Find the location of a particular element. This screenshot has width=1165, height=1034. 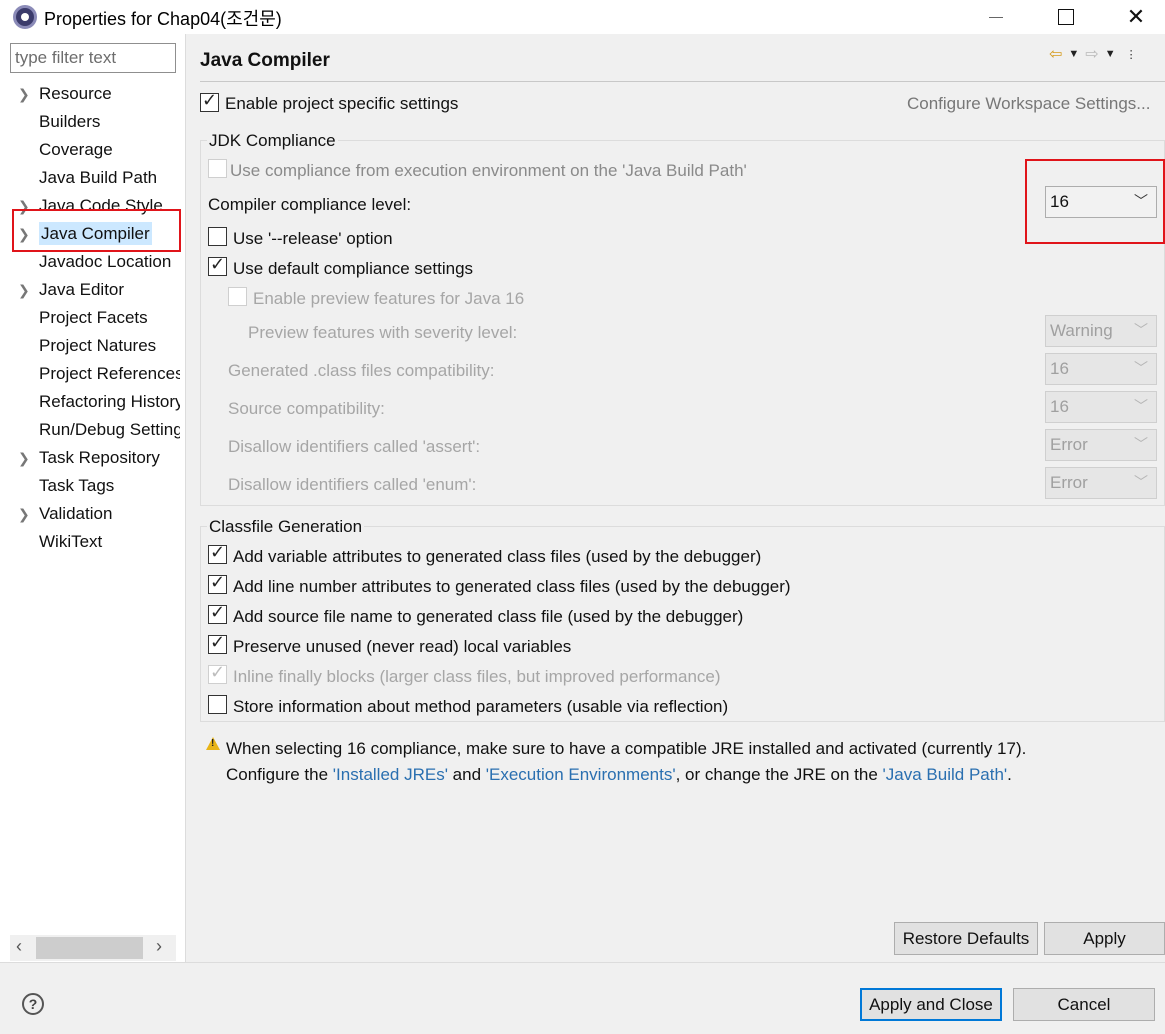

sidebar-item: Project References is located at coordinates (90, 374).